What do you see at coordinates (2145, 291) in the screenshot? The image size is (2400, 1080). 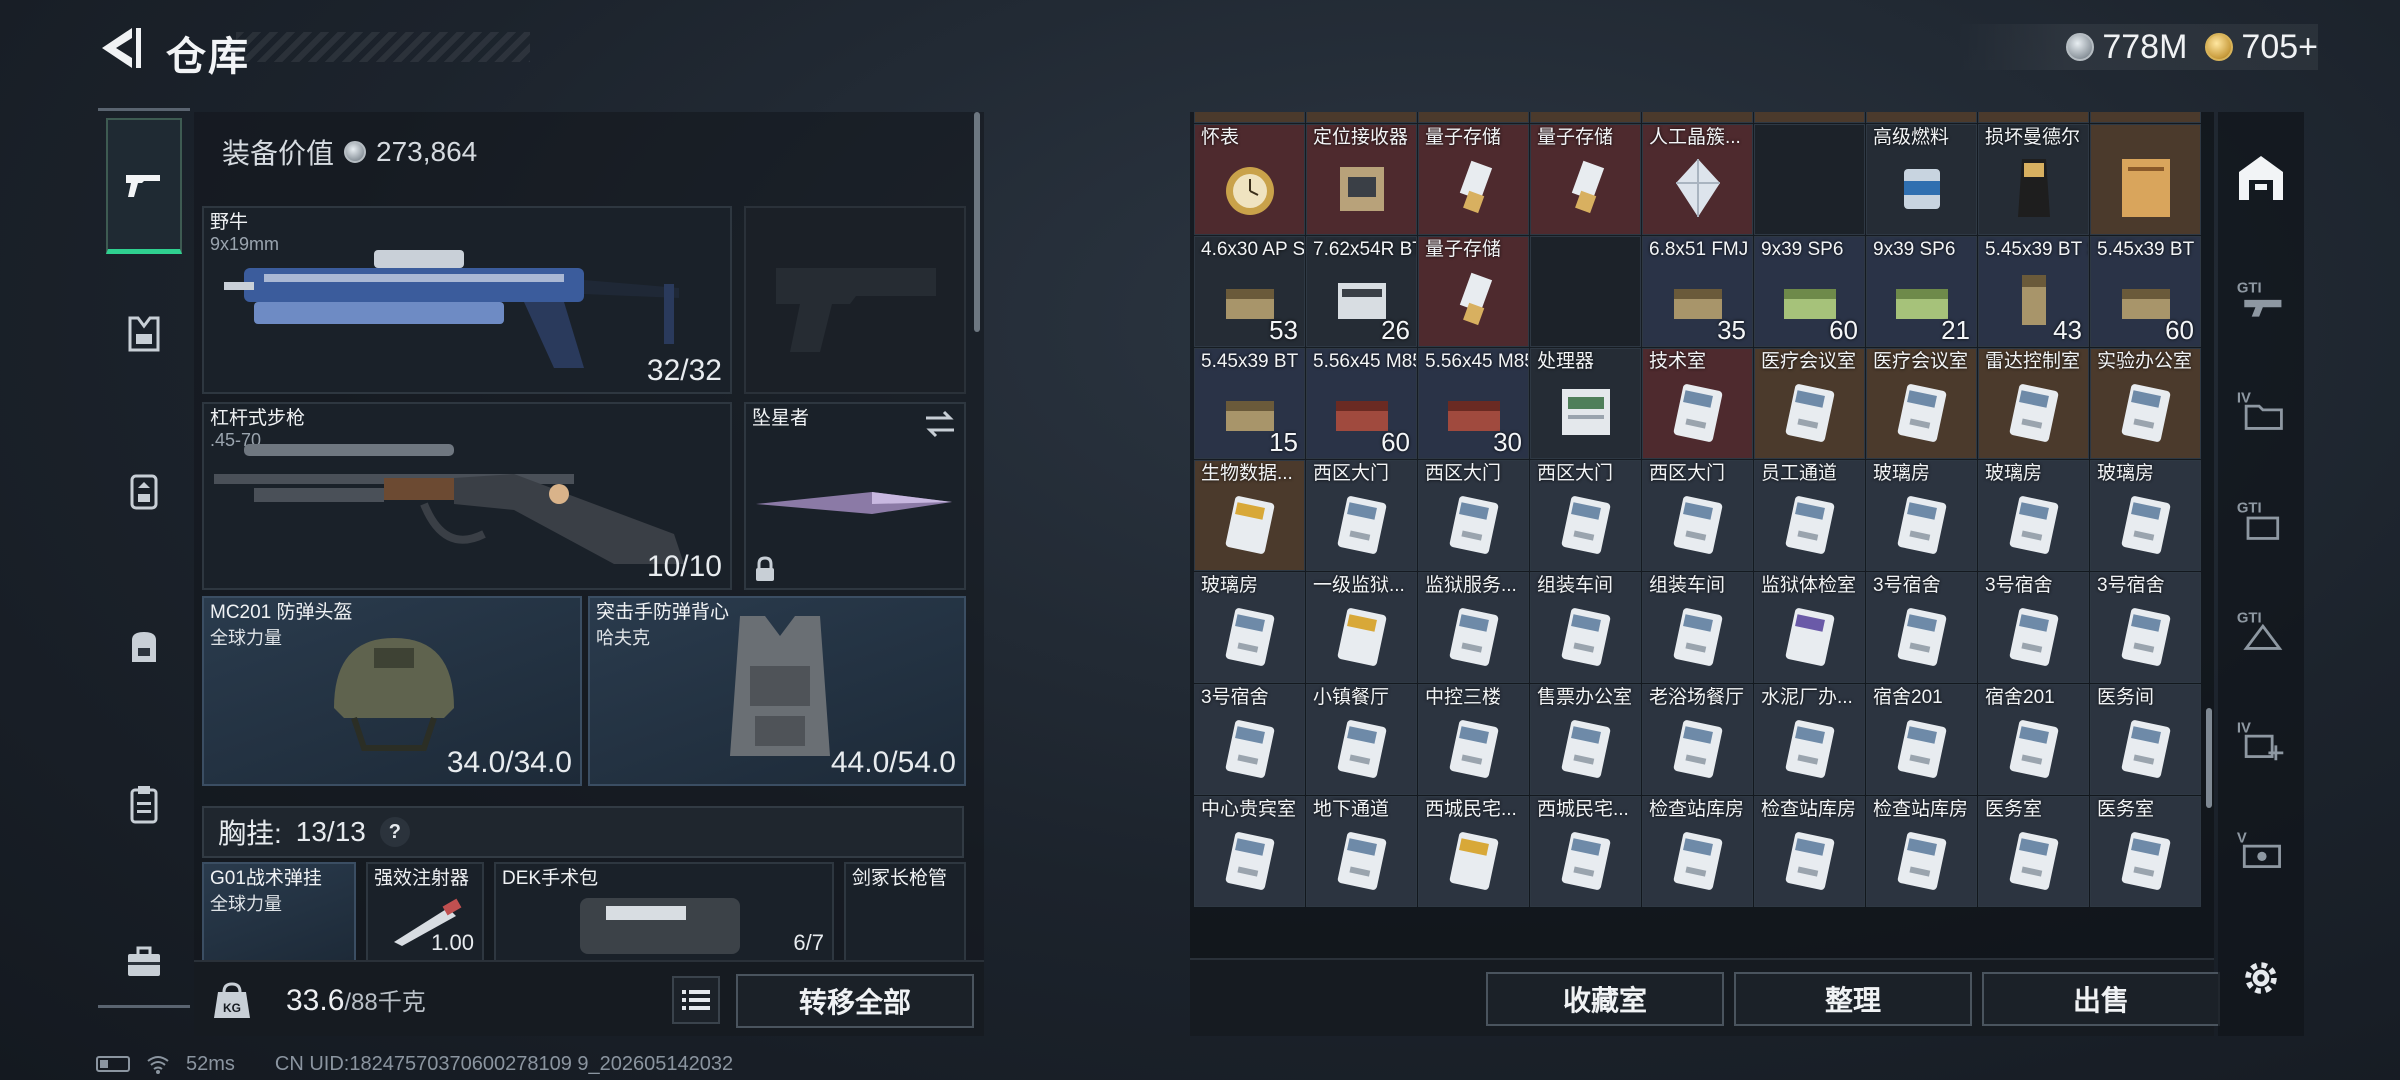 I see `stash-cell: 5.45x39 BT 60` at bounding box center [2145, 291].